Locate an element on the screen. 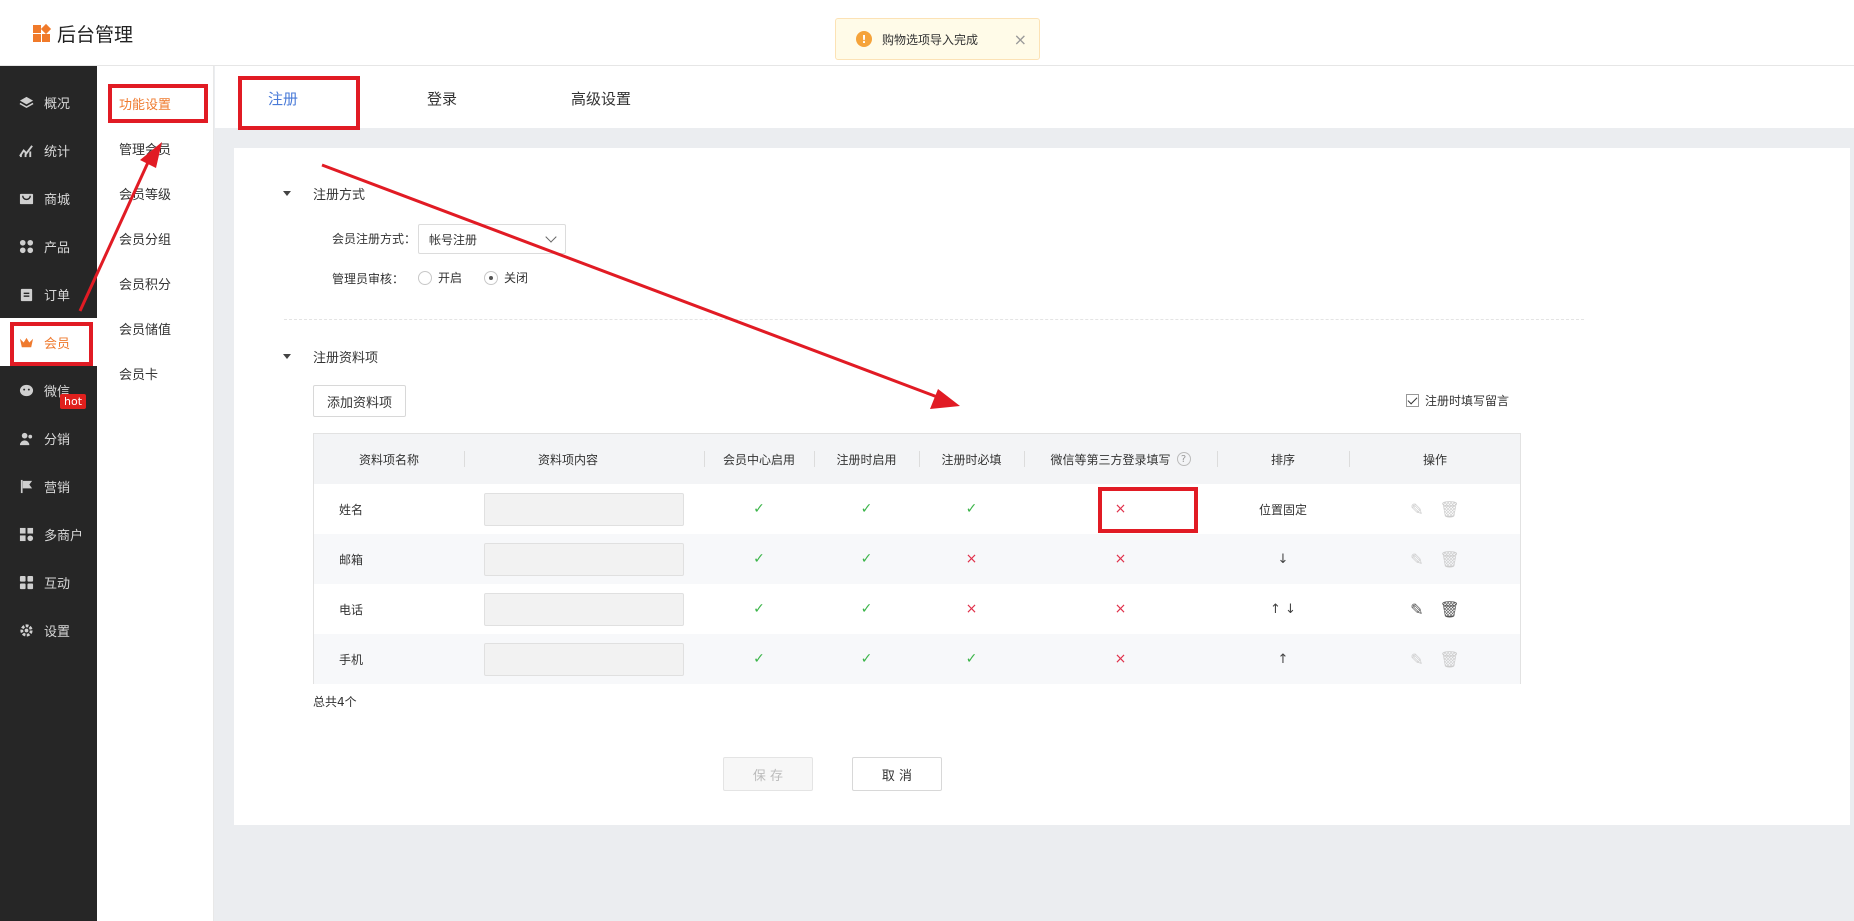 Image resolution: width=1854 pixels, height=921 pixels. col-header: 注册时必填 is located at coordinates (971, 459).